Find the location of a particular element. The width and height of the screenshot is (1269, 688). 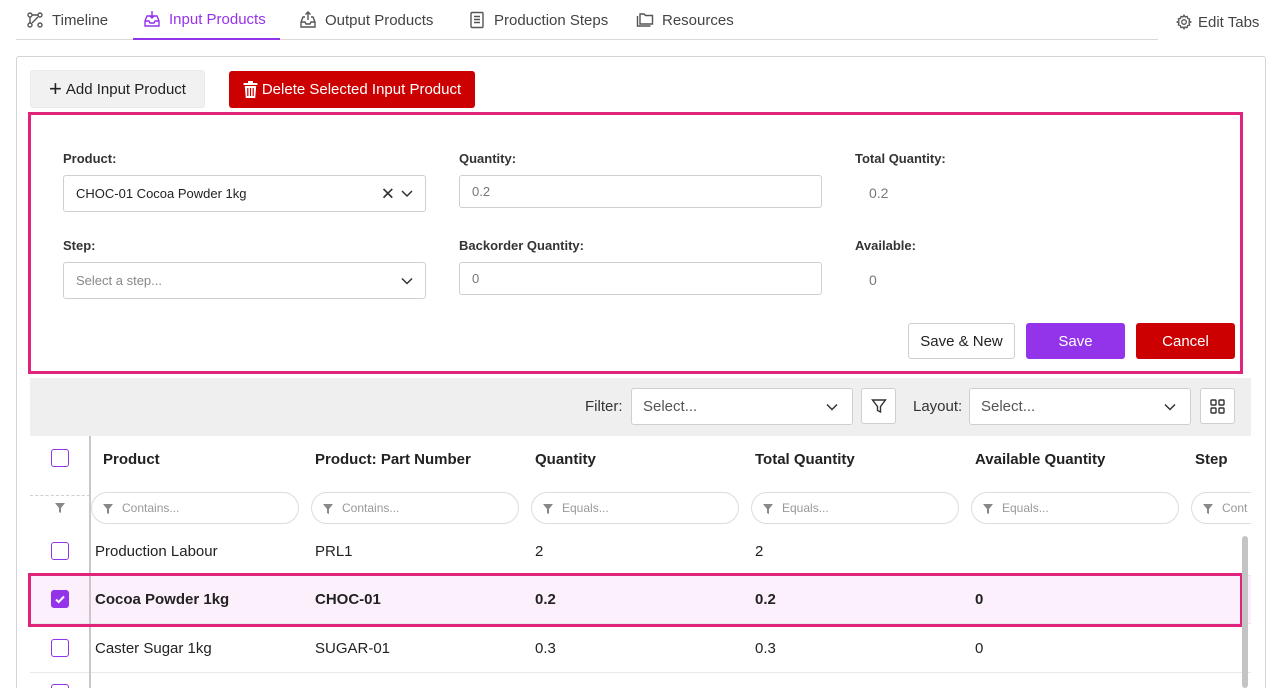

tab-resources: Resources is located at coordinates (691, 20).